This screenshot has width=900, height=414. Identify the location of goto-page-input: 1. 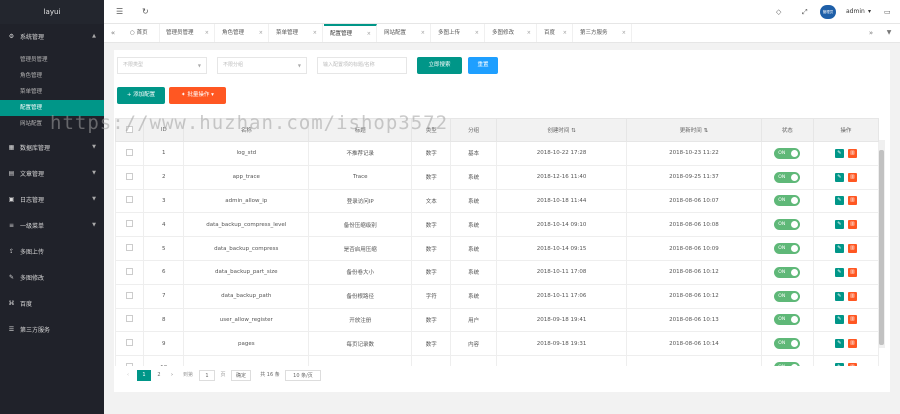
(207, 375).